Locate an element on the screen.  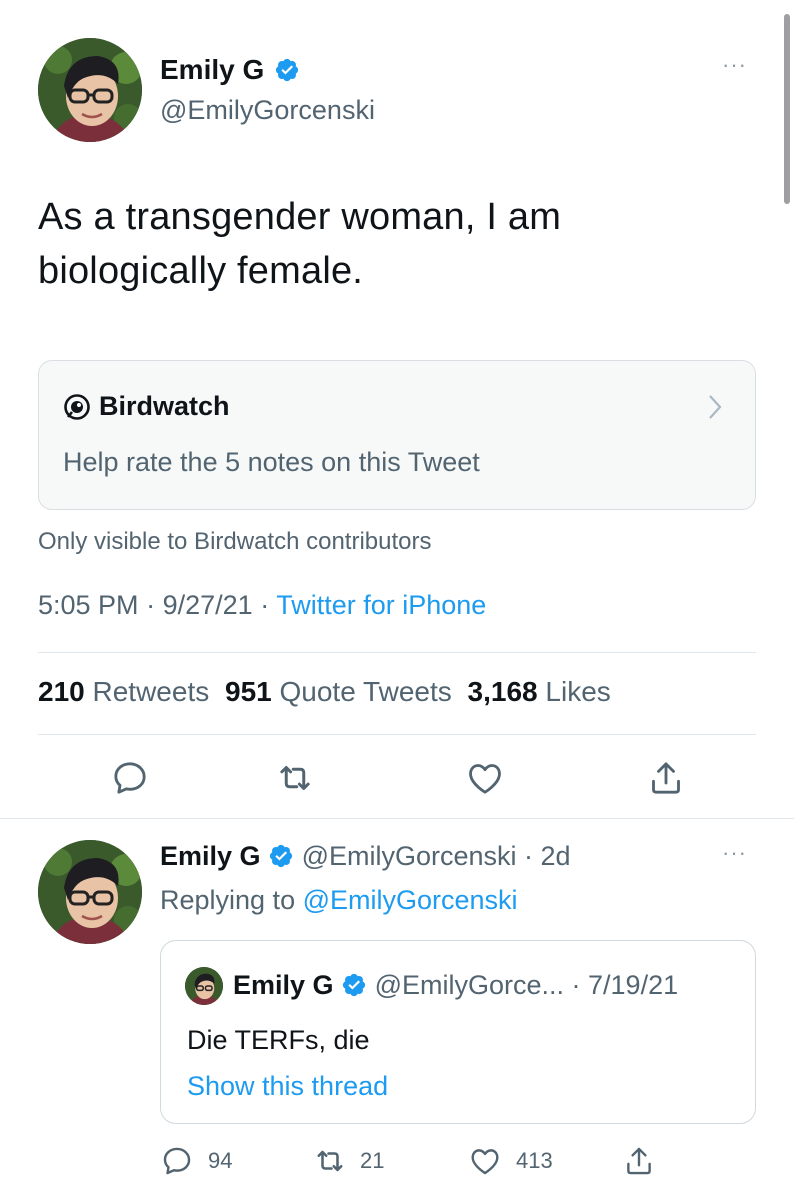
chevron-right-icon is located at coordinates (715, 407).